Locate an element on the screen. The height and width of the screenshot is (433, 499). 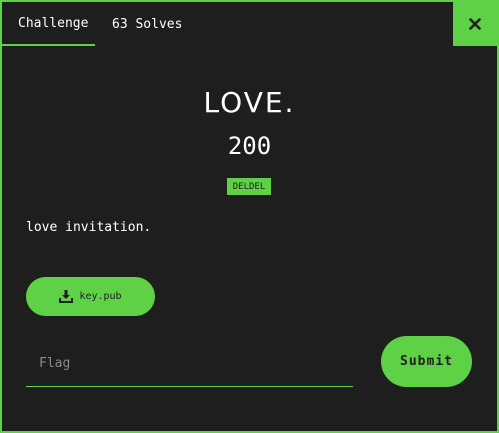
challenge-tag-badge: DELDEL is located at coordinates (249, 186).